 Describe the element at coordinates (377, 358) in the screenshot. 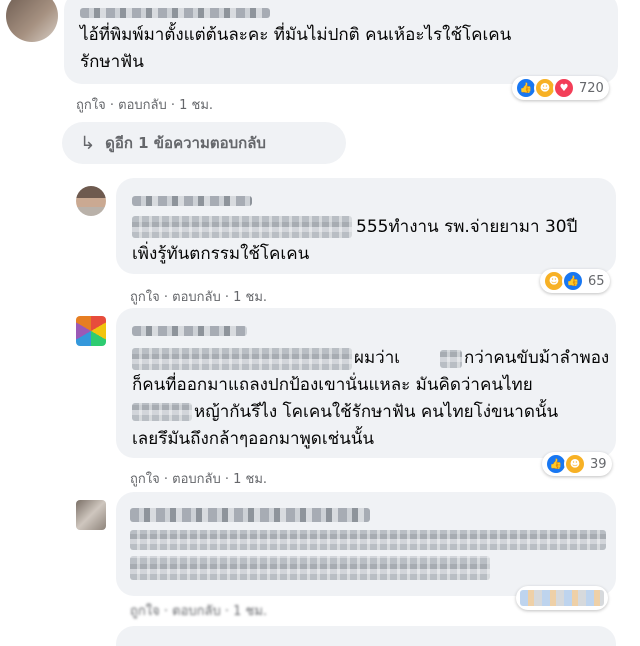

I see `comment-text-line: ผมว่าเ` at that location.